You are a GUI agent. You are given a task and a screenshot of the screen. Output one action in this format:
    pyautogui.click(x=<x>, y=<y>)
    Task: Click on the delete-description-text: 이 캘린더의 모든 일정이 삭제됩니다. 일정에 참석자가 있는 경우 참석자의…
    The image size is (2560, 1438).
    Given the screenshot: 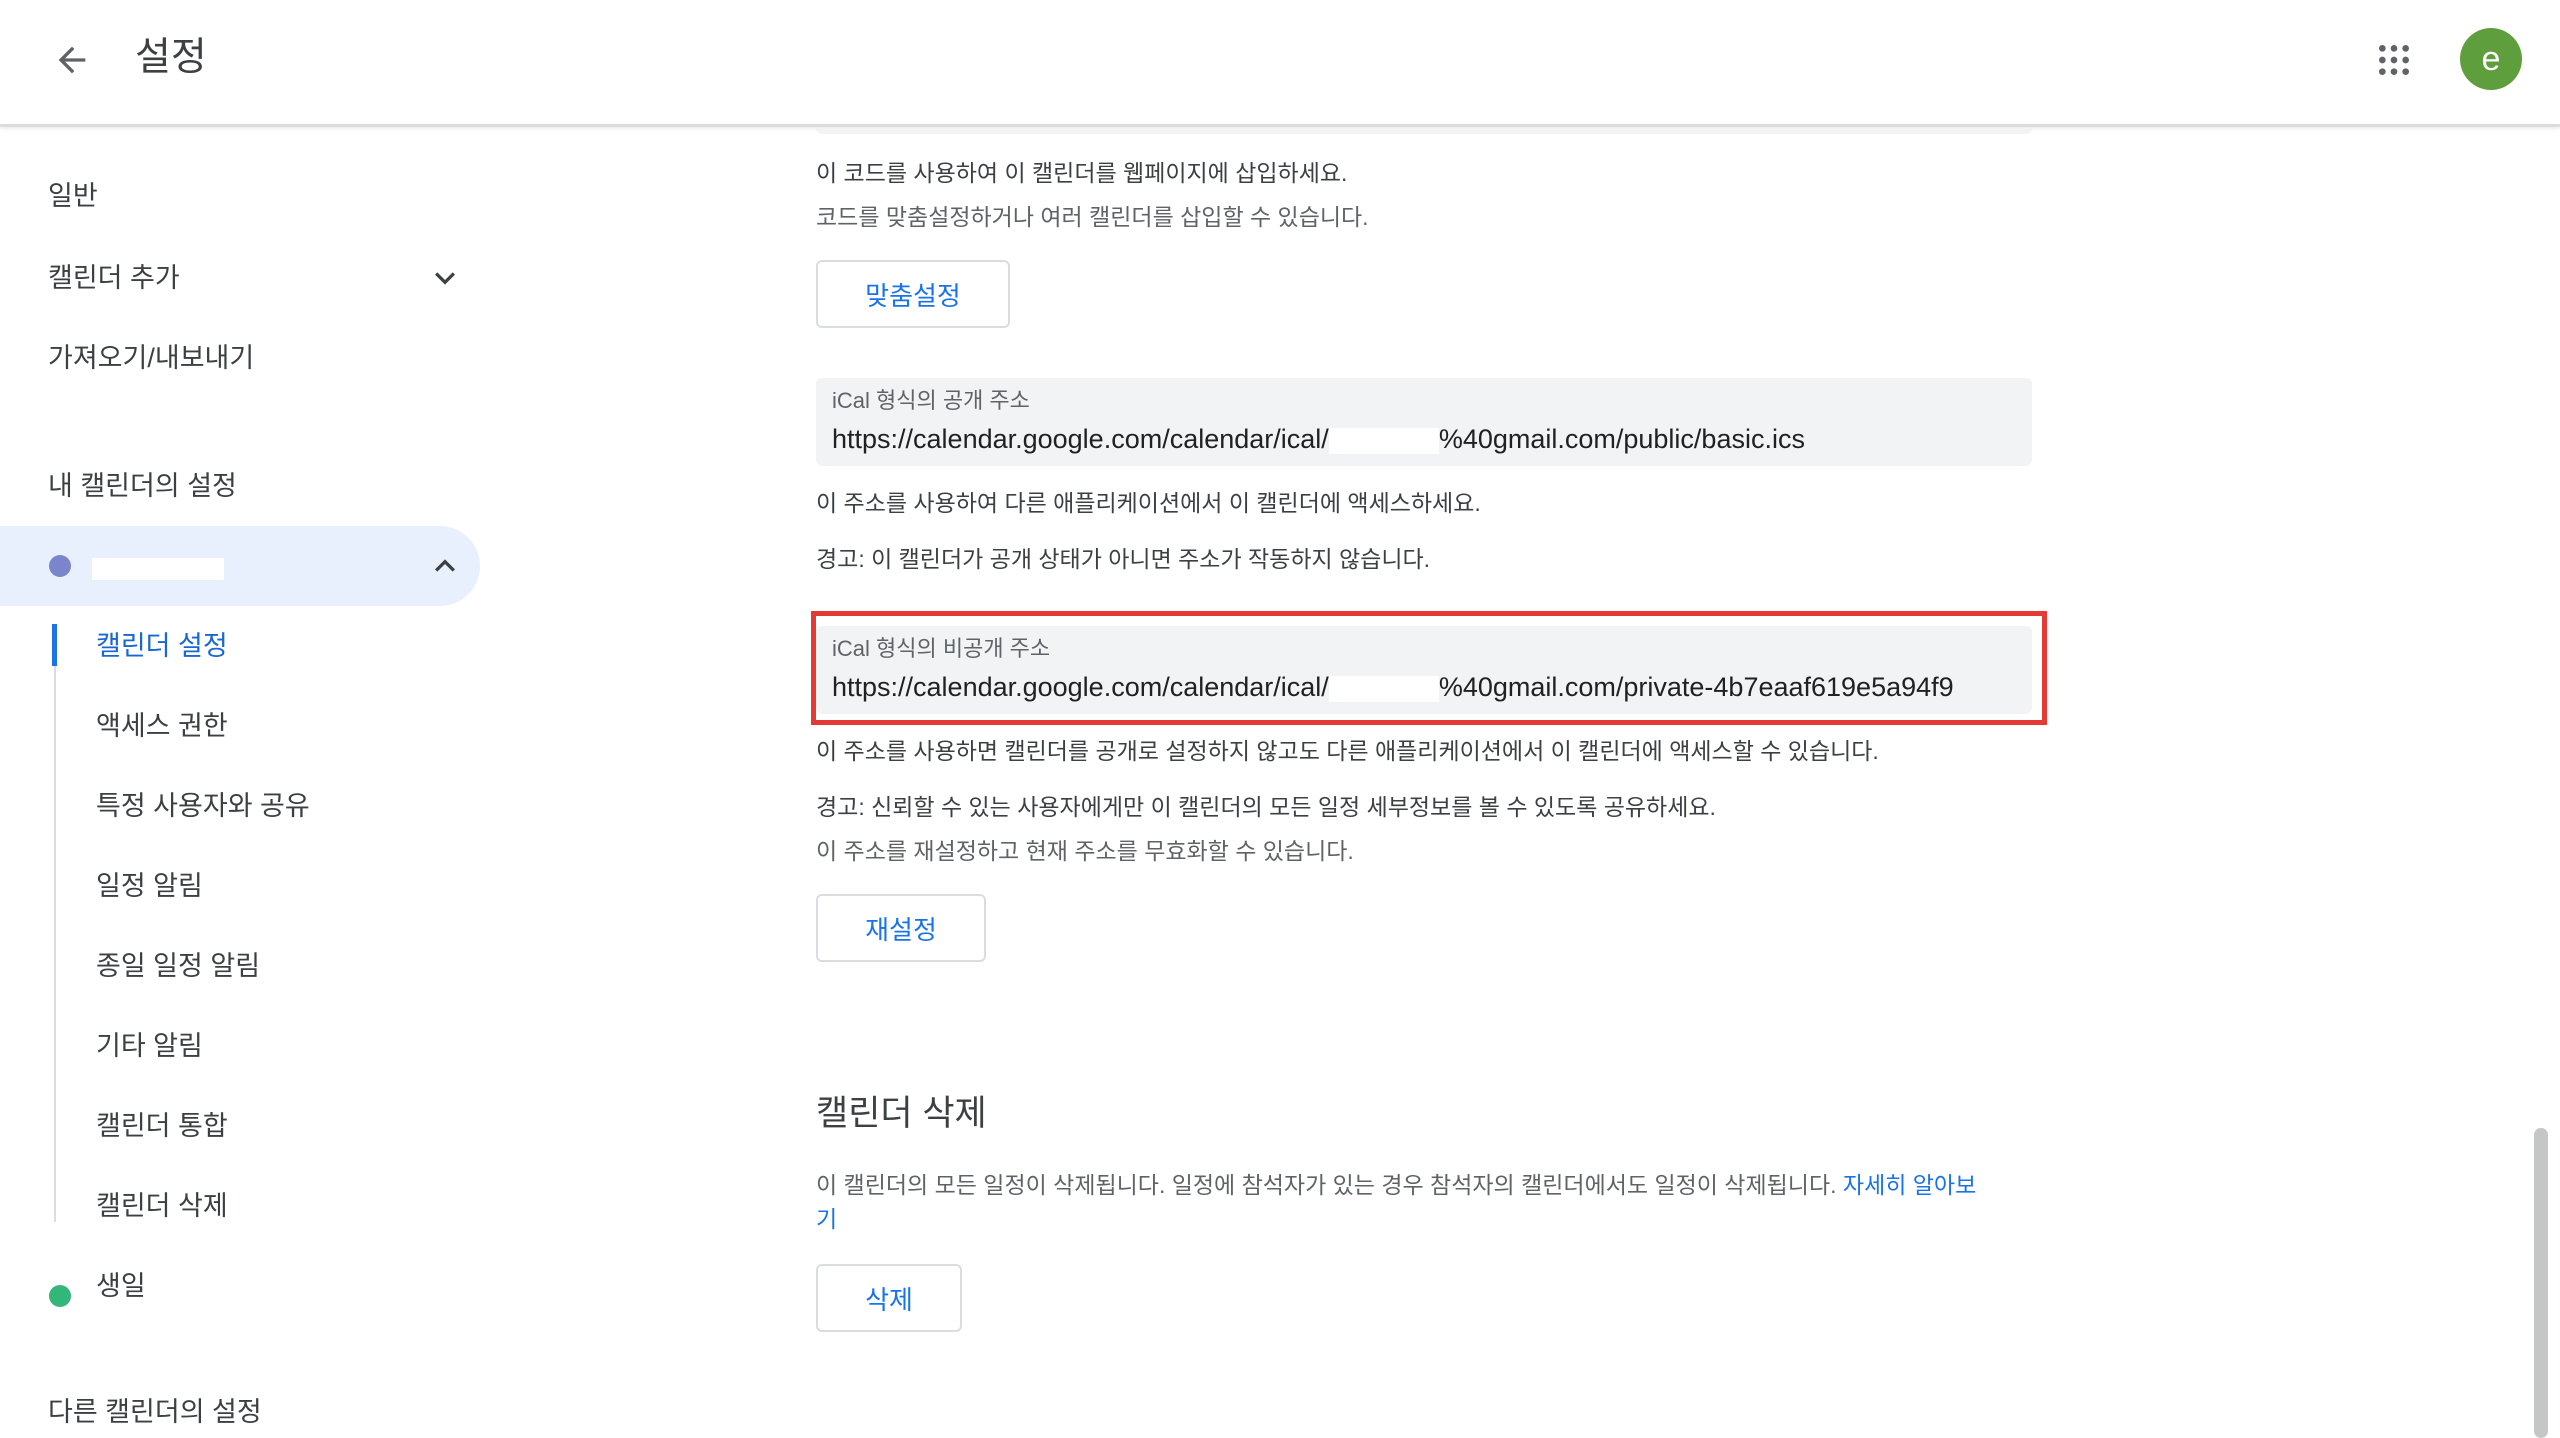 What is the action you would take?
    pyautogui.click(x=1326, y=1185)
    